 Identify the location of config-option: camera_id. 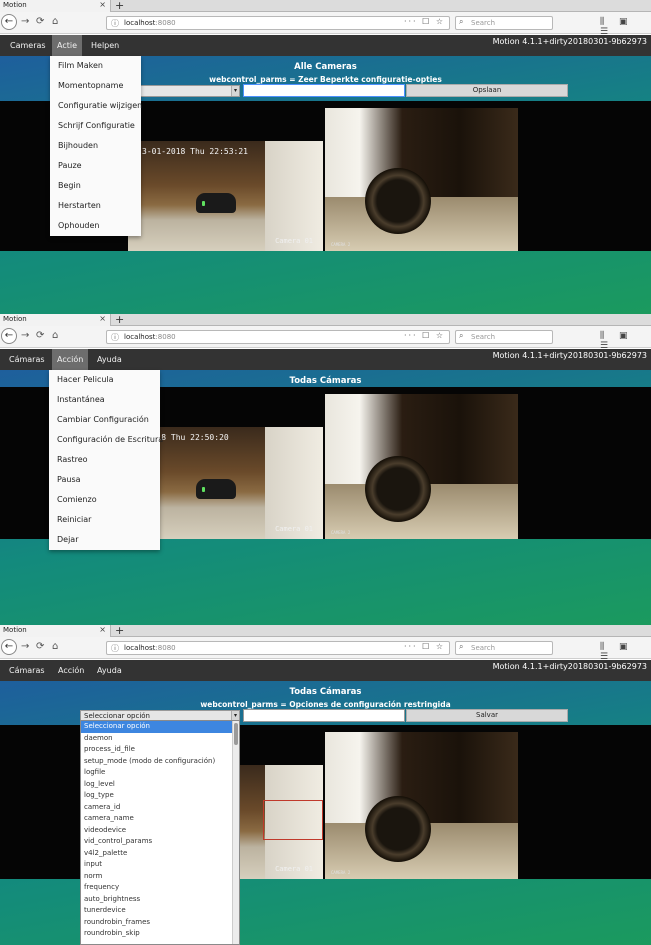
(160, 808).